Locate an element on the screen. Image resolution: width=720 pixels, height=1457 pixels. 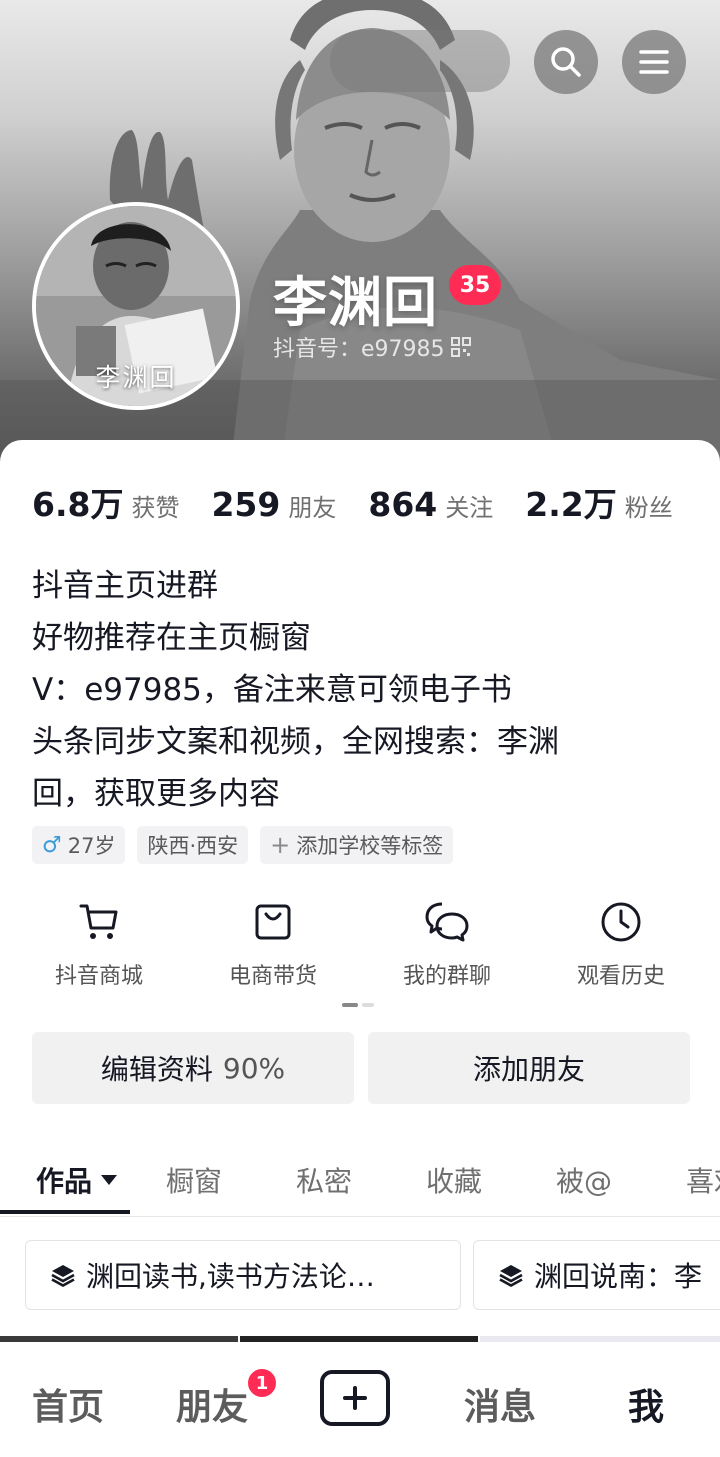
bio-line: 回，获取更多内容 is located at coordinates (156, 794).